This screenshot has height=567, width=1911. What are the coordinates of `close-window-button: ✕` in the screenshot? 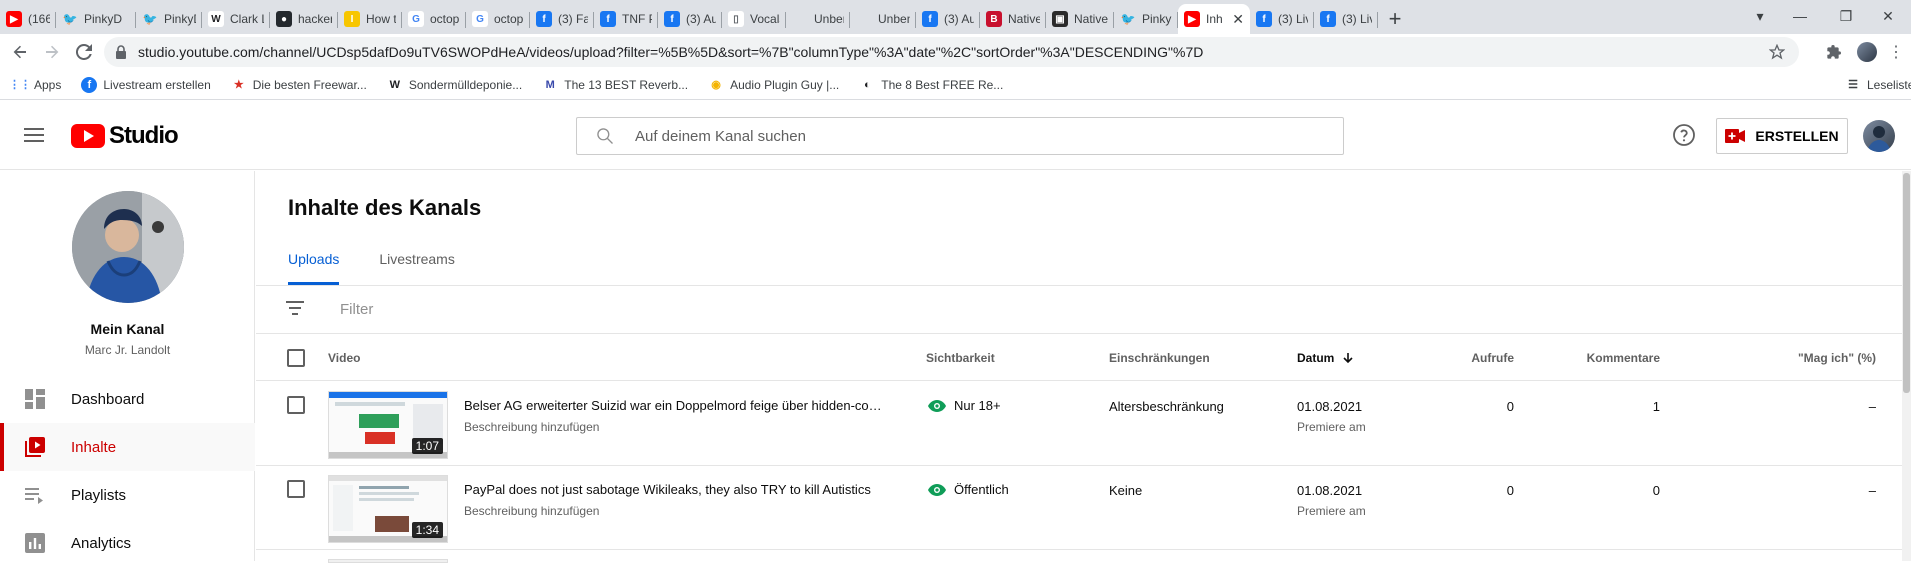 It's located at (1888, 16).